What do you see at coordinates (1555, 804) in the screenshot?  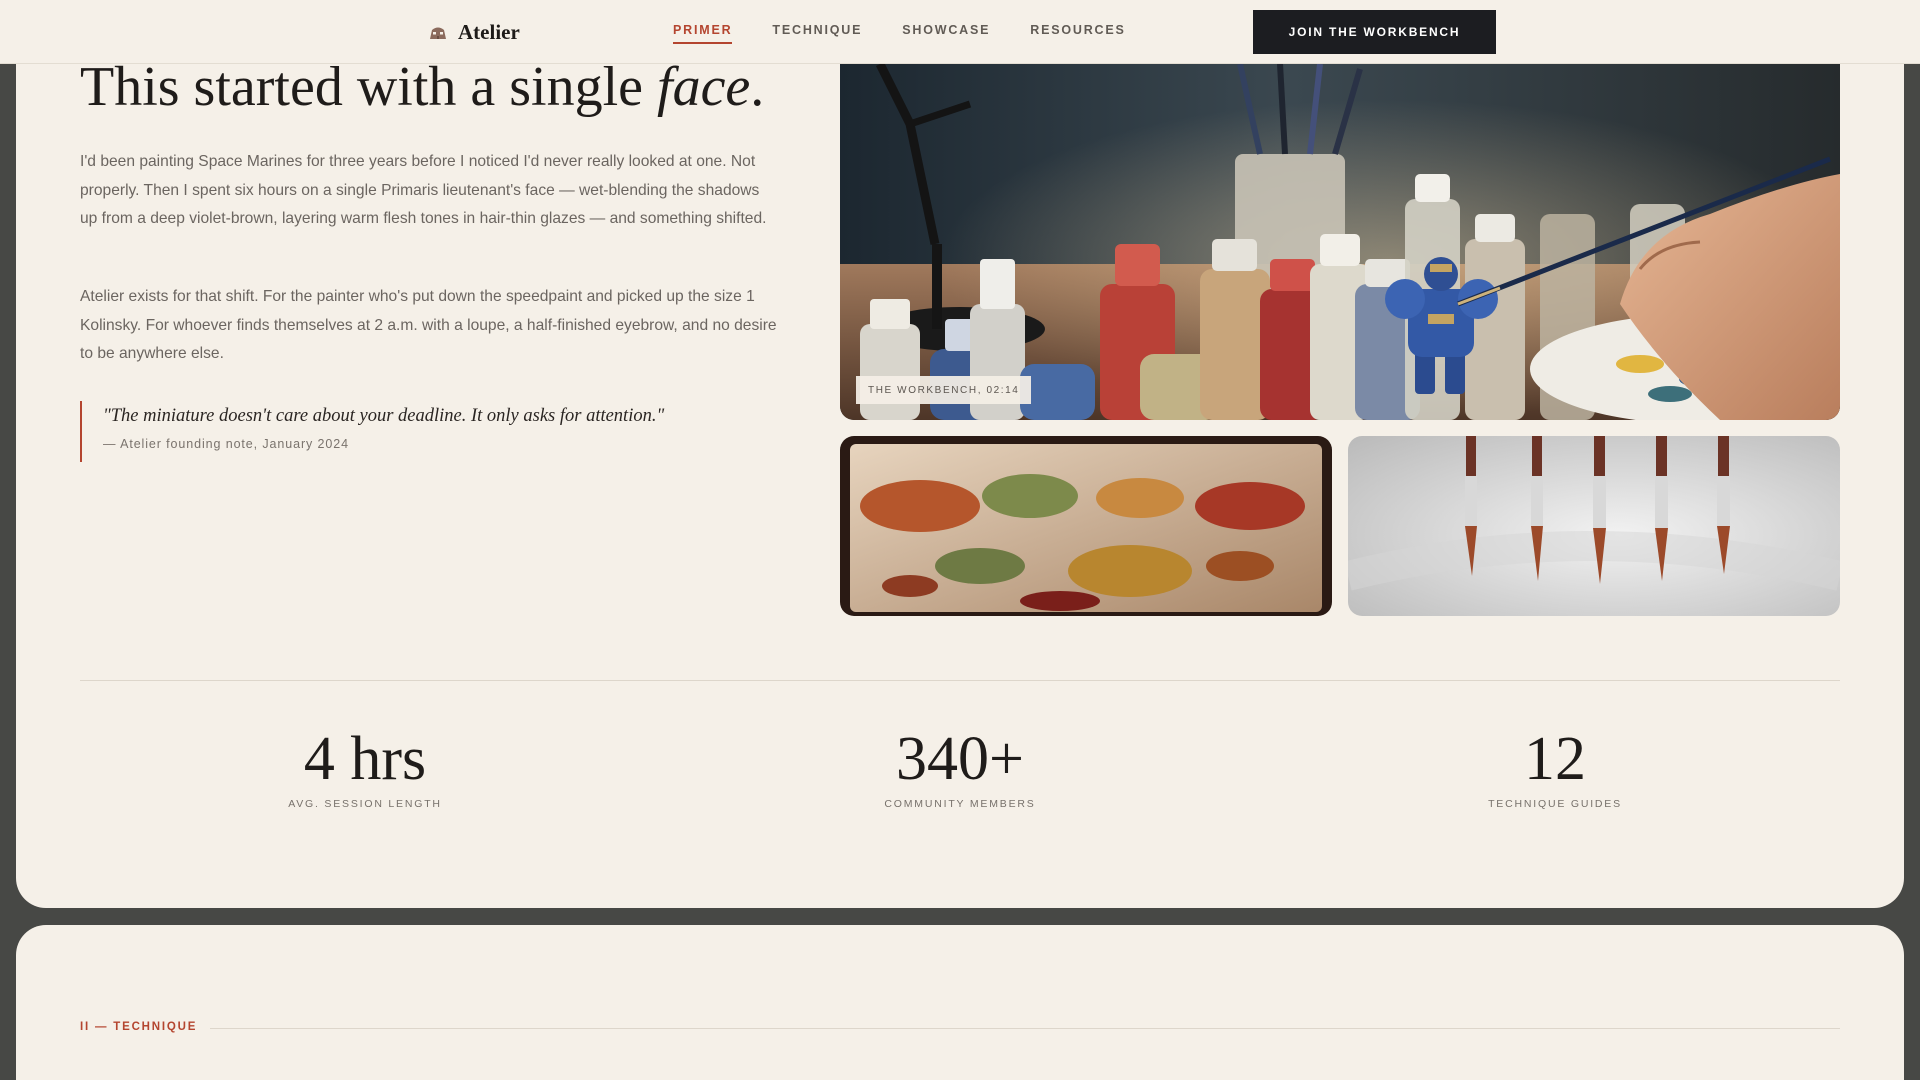 I see `stat-label: TECHNIQUE GUIDES` at bounding box center [1555, 804].